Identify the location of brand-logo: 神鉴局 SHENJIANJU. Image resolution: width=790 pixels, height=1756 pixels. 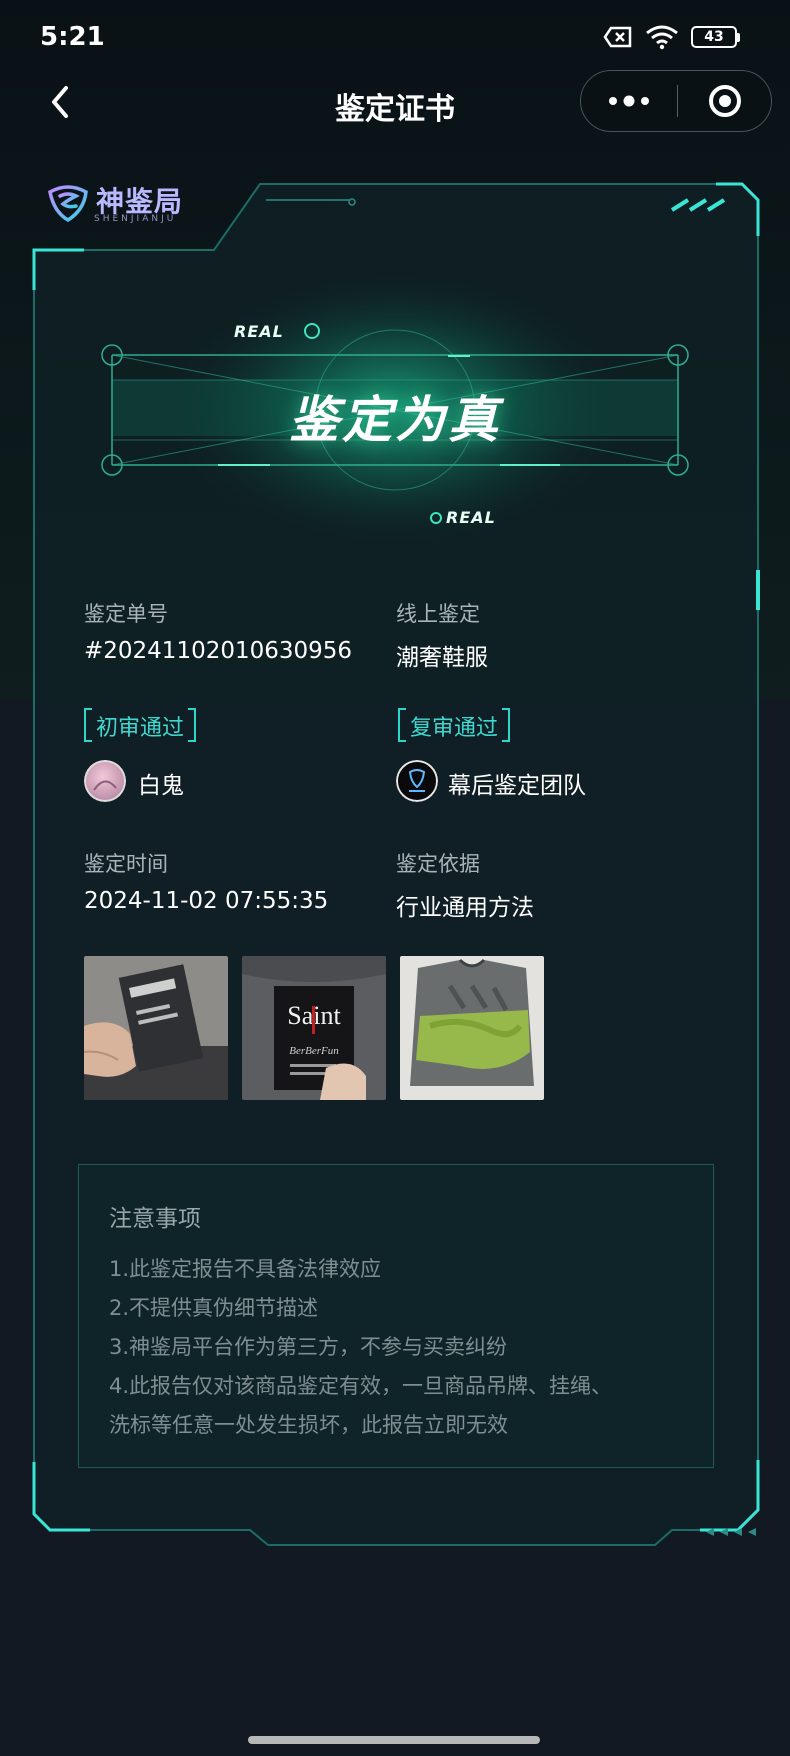
(126, 204).